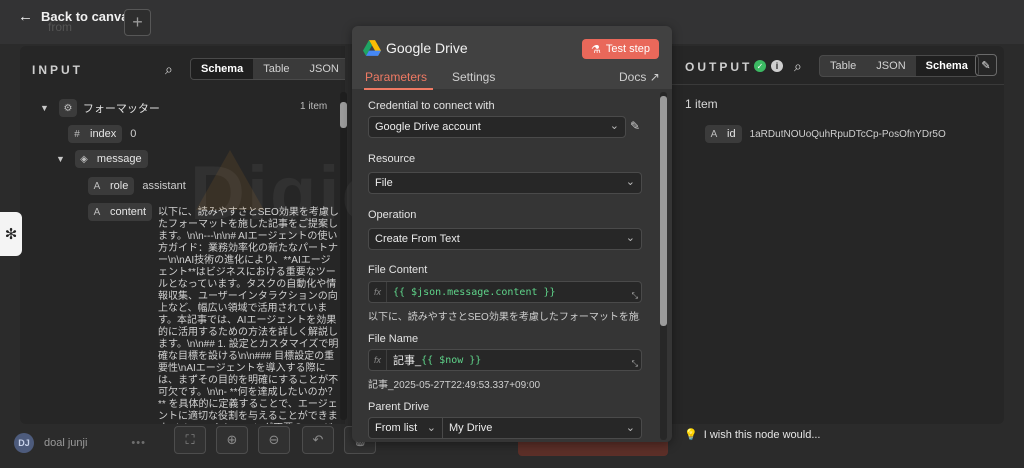  I want to click on credential-select: Google Drive account ⌄, so click(497, 127).